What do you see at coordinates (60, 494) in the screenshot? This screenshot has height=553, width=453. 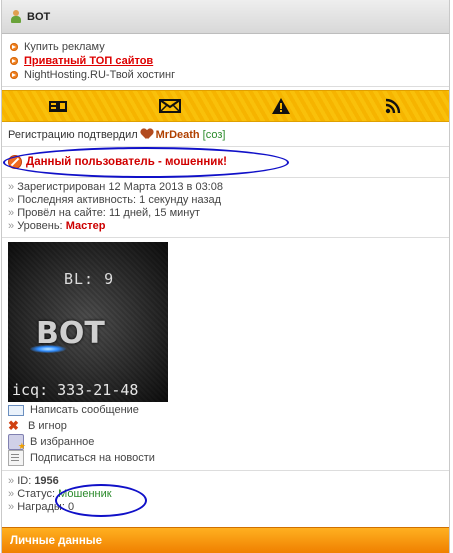 I see `info-status: » Статус: Мошенник` at bounding box center [60, 494].